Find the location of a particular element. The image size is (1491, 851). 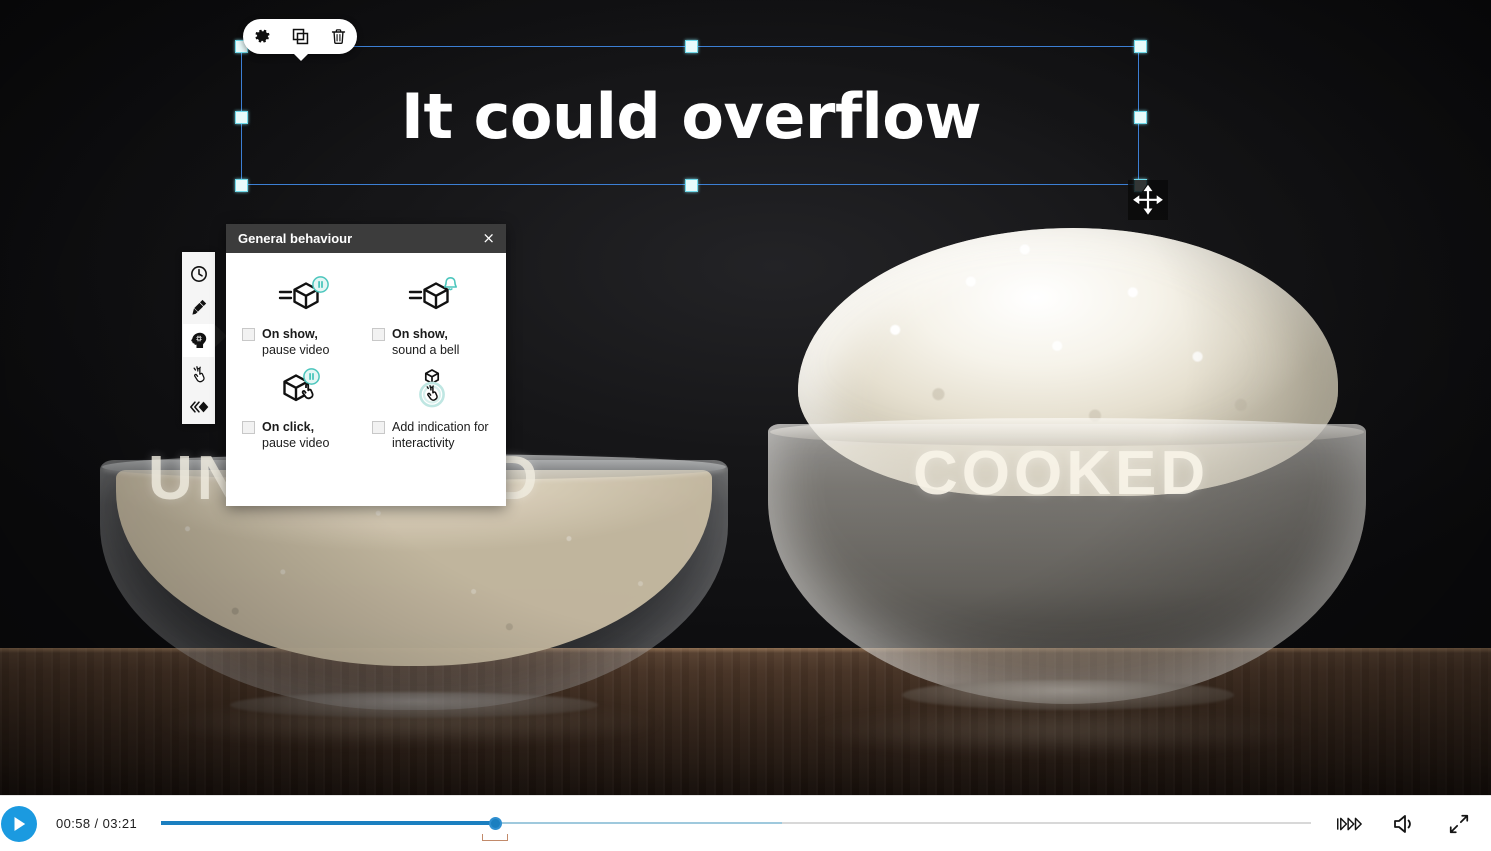

paintbrush-icon is located at coordinates (198, 307).